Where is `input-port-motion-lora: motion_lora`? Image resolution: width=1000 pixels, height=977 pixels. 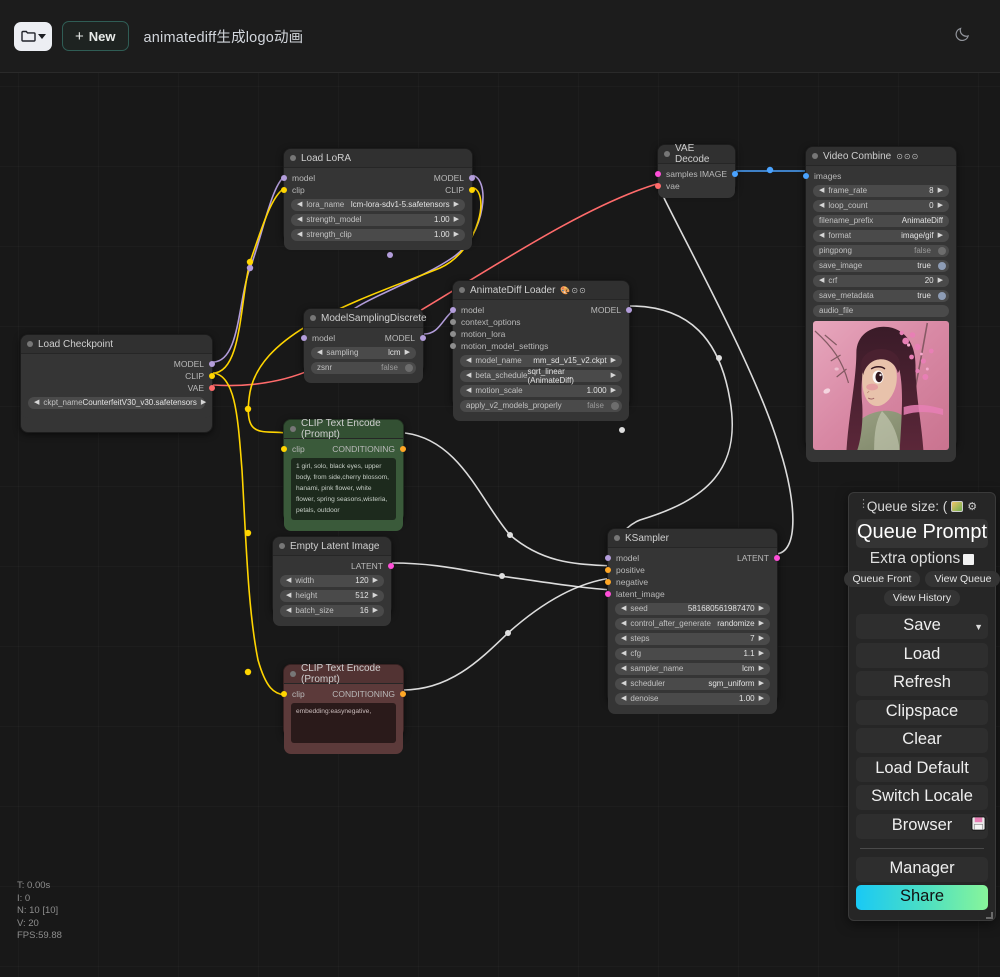
input-port-motion-lora: motion_lora is located at coordinates (539, 334).